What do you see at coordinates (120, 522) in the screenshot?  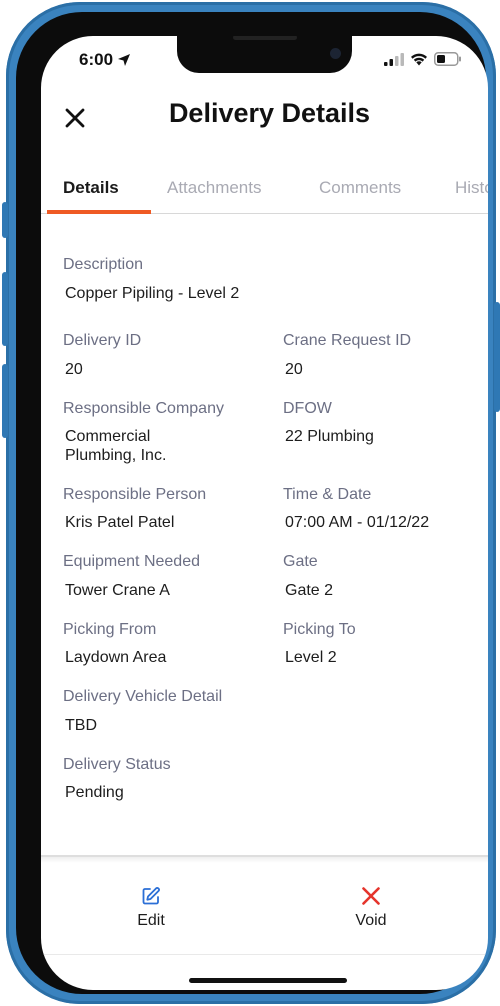 I see `responsible-person-value: Kris Patel Patel` at bounding box center [120, 522].